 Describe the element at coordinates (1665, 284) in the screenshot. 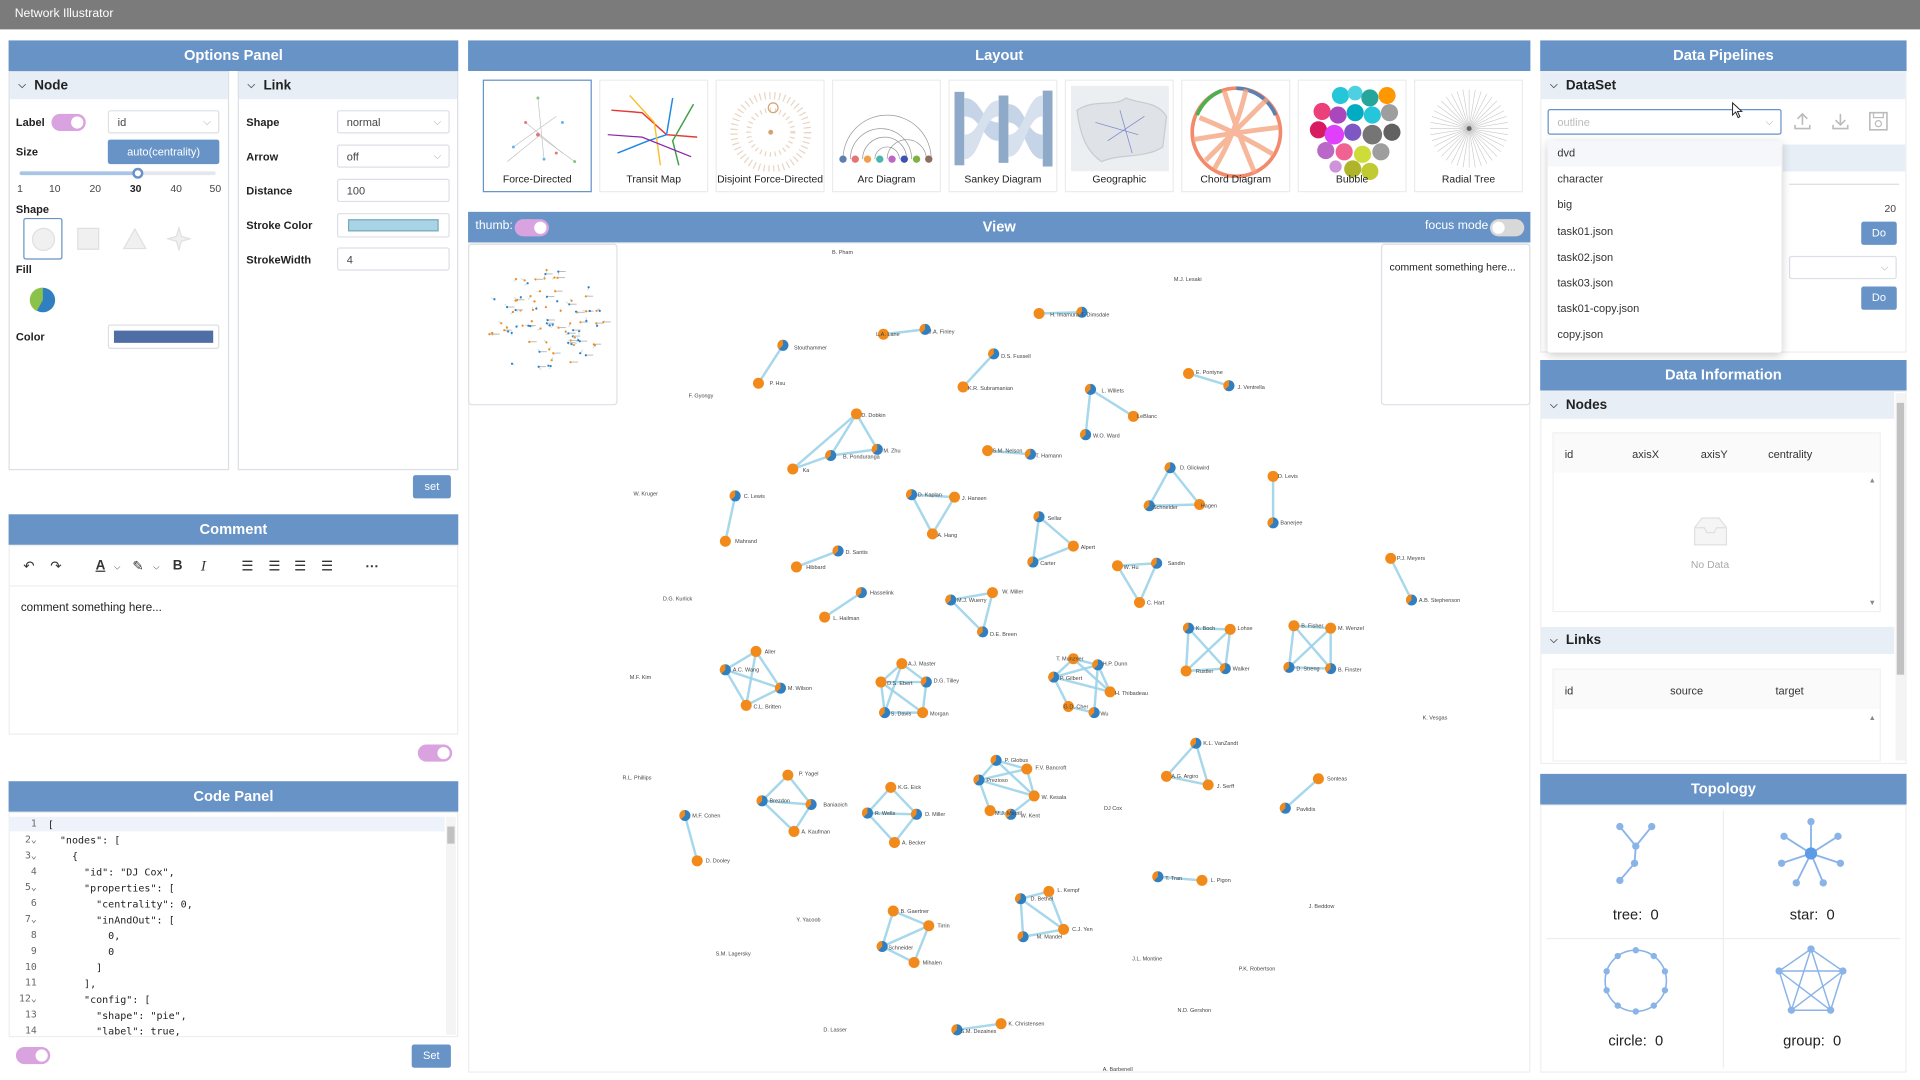

I see `dropdown-option-task03: task03.json` at that location.